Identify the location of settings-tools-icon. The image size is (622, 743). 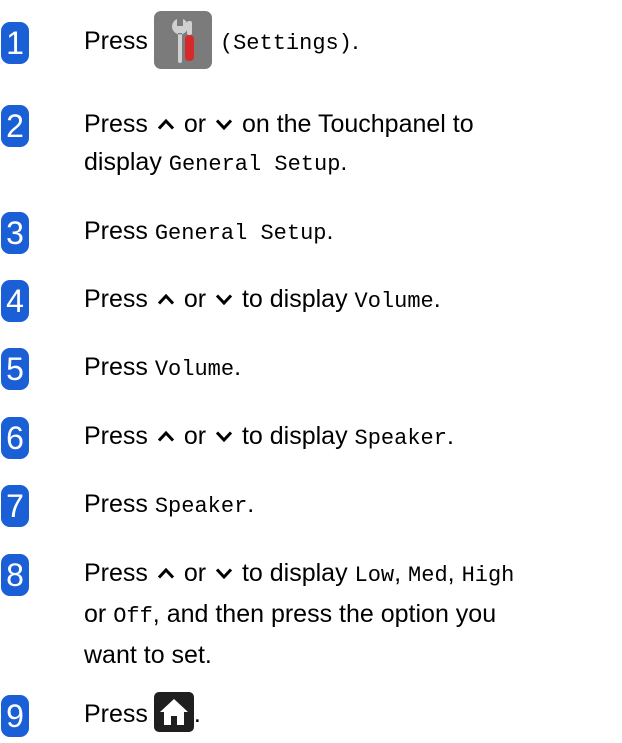
(182, 40).